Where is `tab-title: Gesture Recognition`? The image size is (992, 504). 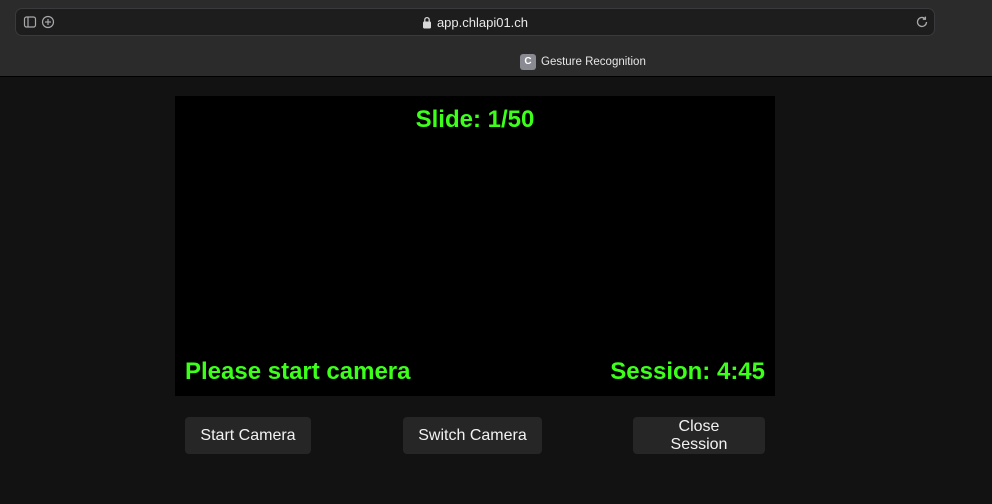
tab-title: Gesture Recognition is located at coordinates (593, 62).